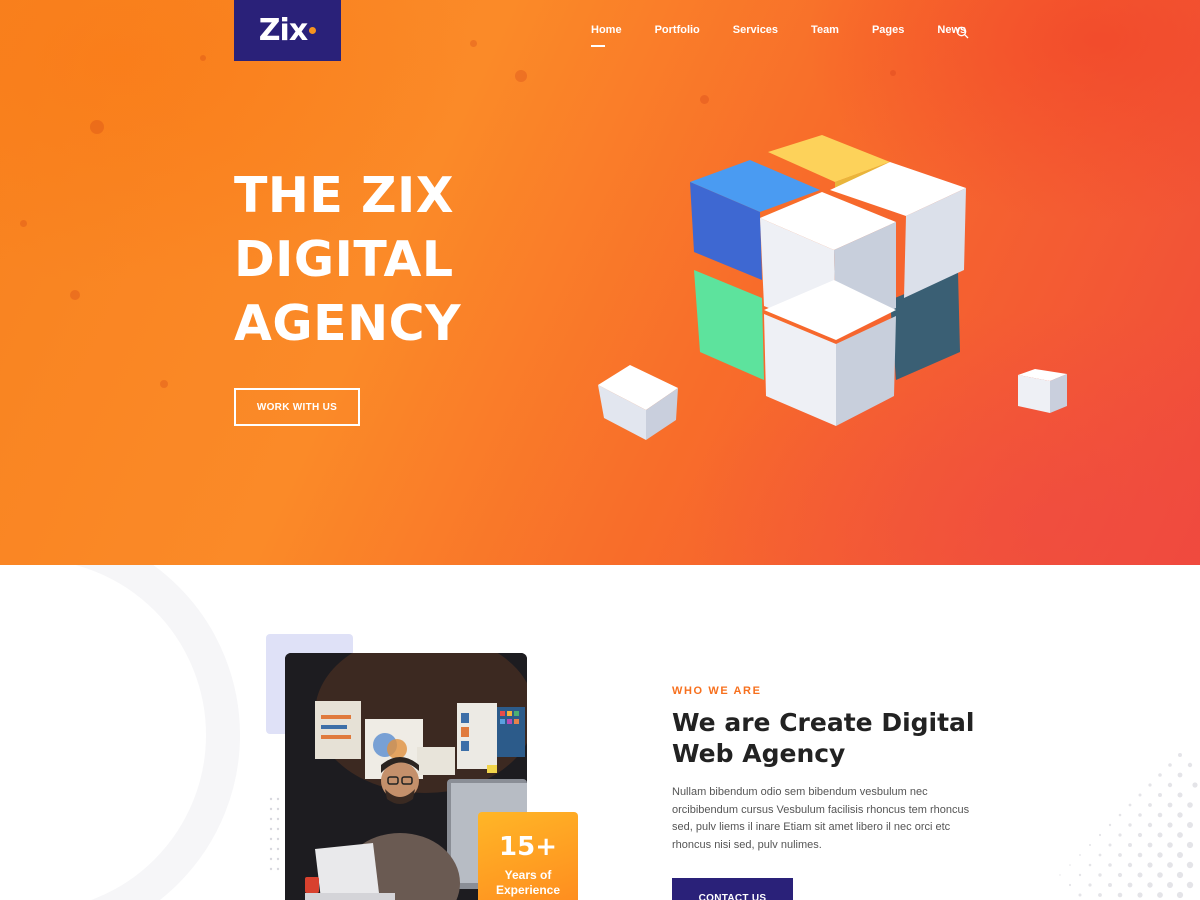 The width and height of the screenshot is (1200, 900). I want to click on experience-label-line: Experience, so click(528, 890).